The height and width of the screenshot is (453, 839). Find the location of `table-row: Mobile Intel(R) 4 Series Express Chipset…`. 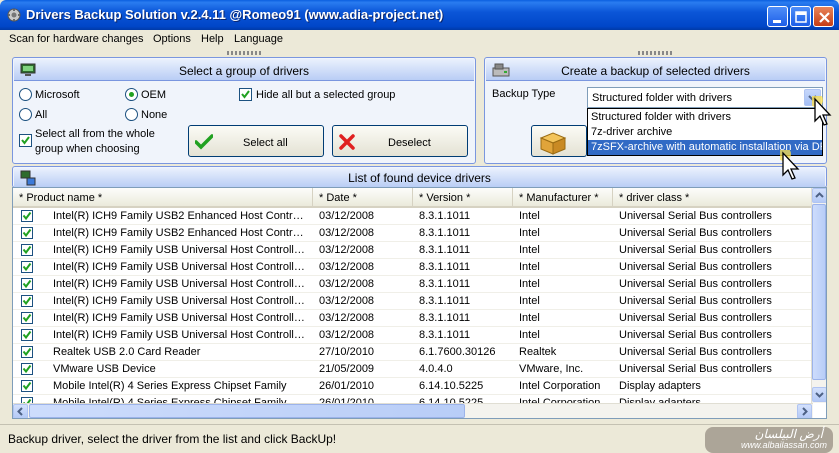

table-row: Mobile Intel(R) 4 Series Express Chipset… is located at coordinates (413, 386).